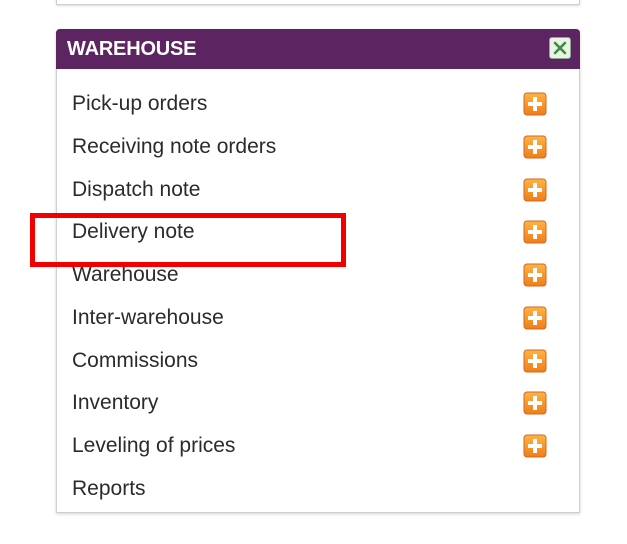 Image resolution: width=627 pixels, height=544 pixels. I want to click on menu-item-label: Delivery note, so click(133, 232).